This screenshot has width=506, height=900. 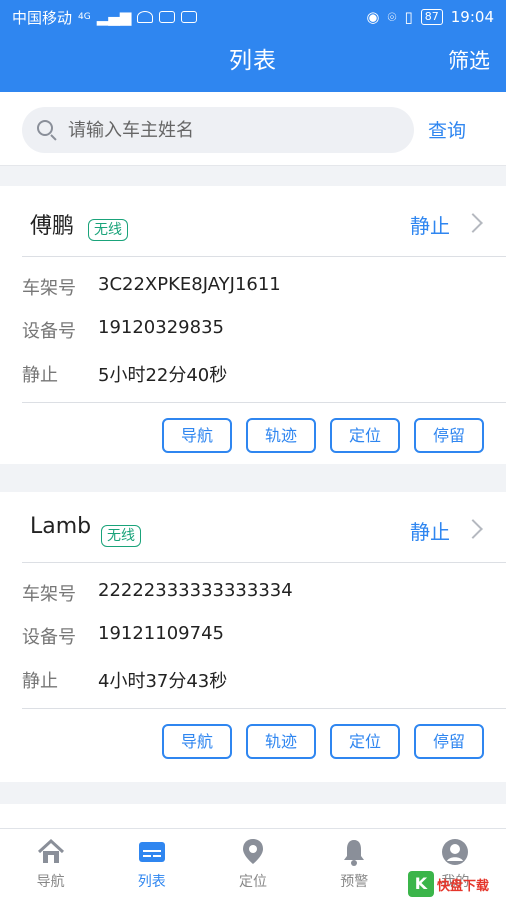 What do you see at coordinates (84, 17) in the screenshot?
I see `network-label: 4G` at bounding box center [84, 17].